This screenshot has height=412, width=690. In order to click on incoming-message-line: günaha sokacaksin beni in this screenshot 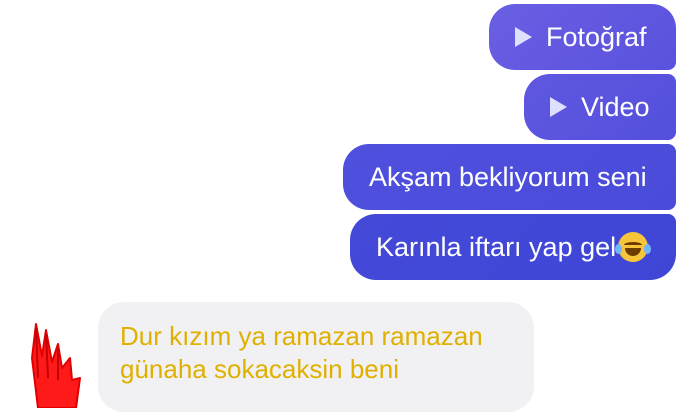, I will do `click(259, 369)`.